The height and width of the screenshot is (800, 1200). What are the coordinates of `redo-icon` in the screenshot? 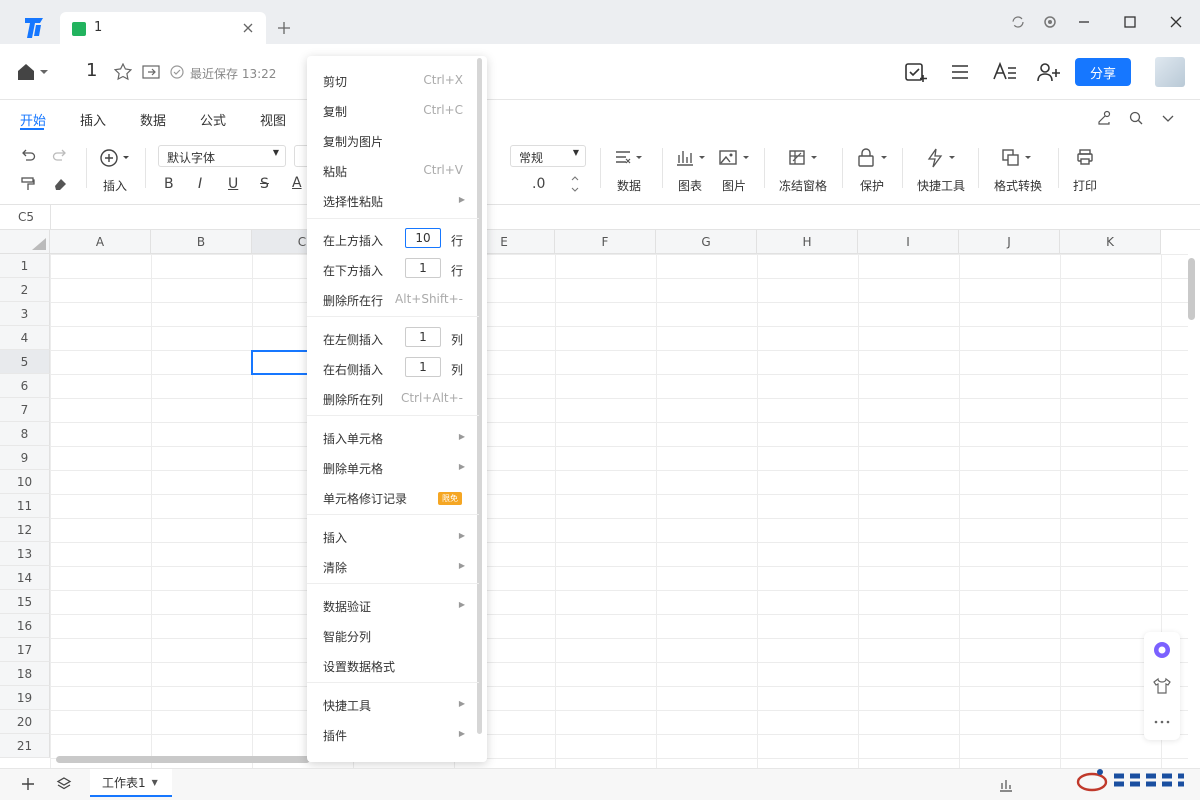 It's located at (60, 156).